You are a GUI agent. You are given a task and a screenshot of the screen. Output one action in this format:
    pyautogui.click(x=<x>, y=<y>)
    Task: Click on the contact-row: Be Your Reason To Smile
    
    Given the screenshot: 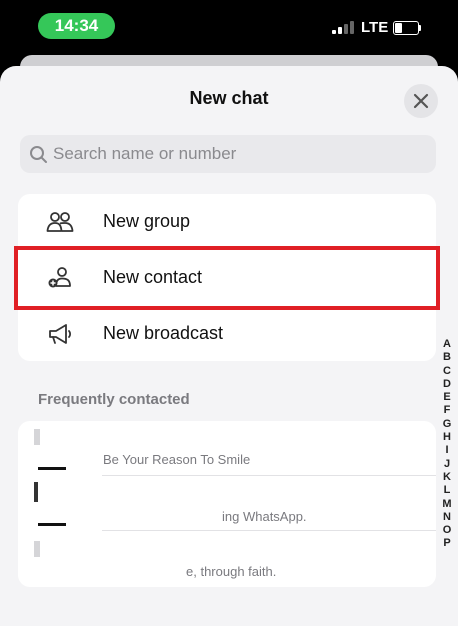 What is the action you would take?
    pyautogui.click(x=227, y=448)
    